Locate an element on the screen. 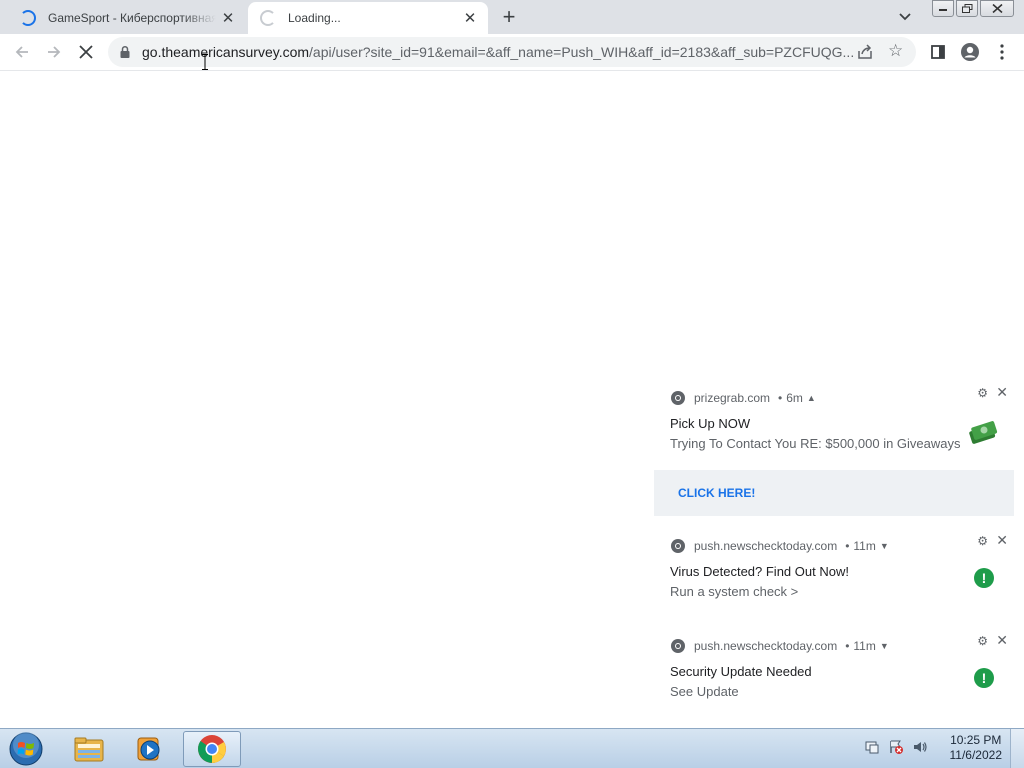  new-tab-button: + is located at coordinates (509, 16).